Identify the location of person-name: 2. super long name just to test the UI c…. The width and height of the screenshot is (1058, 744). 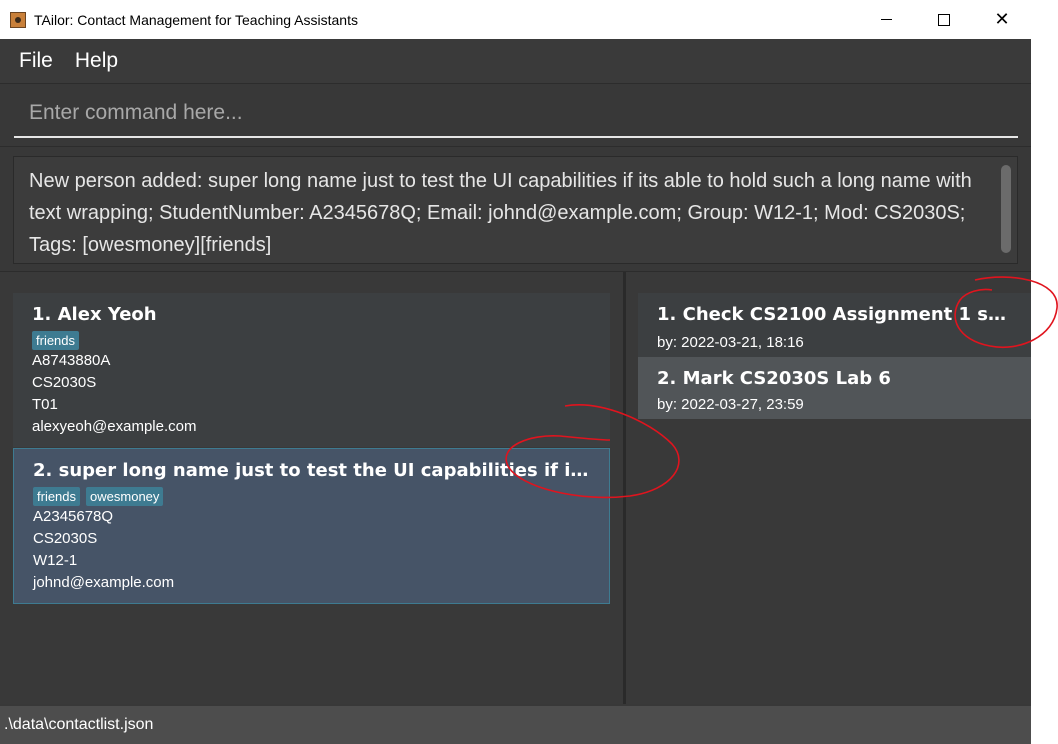
(311, 470).